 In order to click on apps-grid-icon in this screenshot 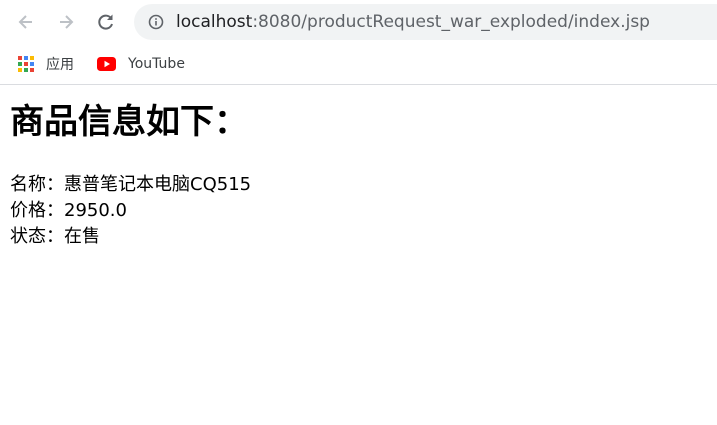, I will do `click(26, 64)`.